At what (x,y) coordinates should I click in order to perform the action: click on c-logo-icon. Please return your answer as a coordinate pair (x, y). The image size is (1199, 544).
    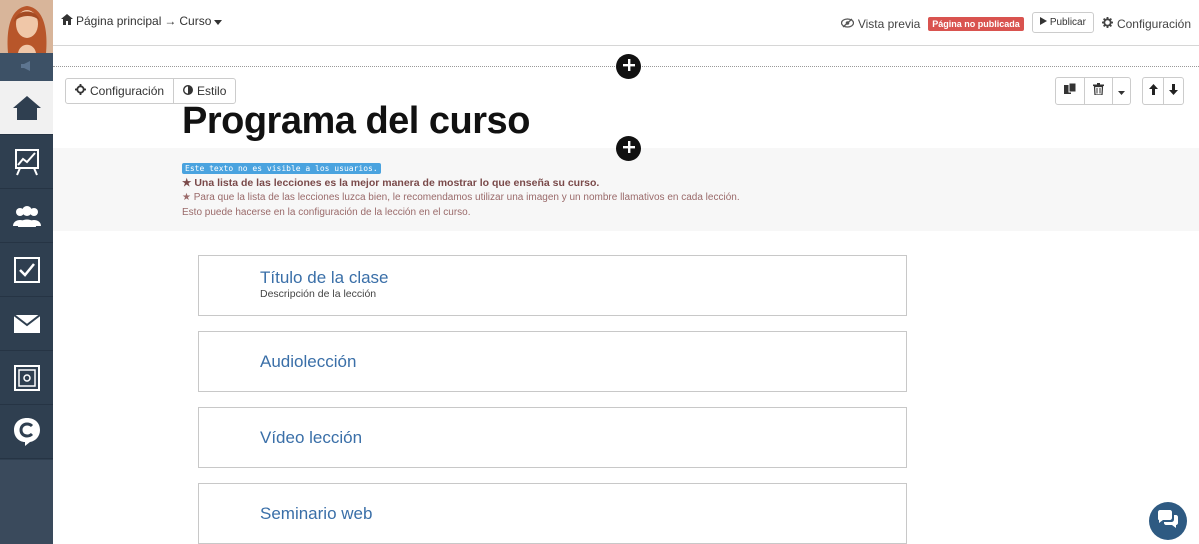
    Looking at the image, I should click on (27, 432).